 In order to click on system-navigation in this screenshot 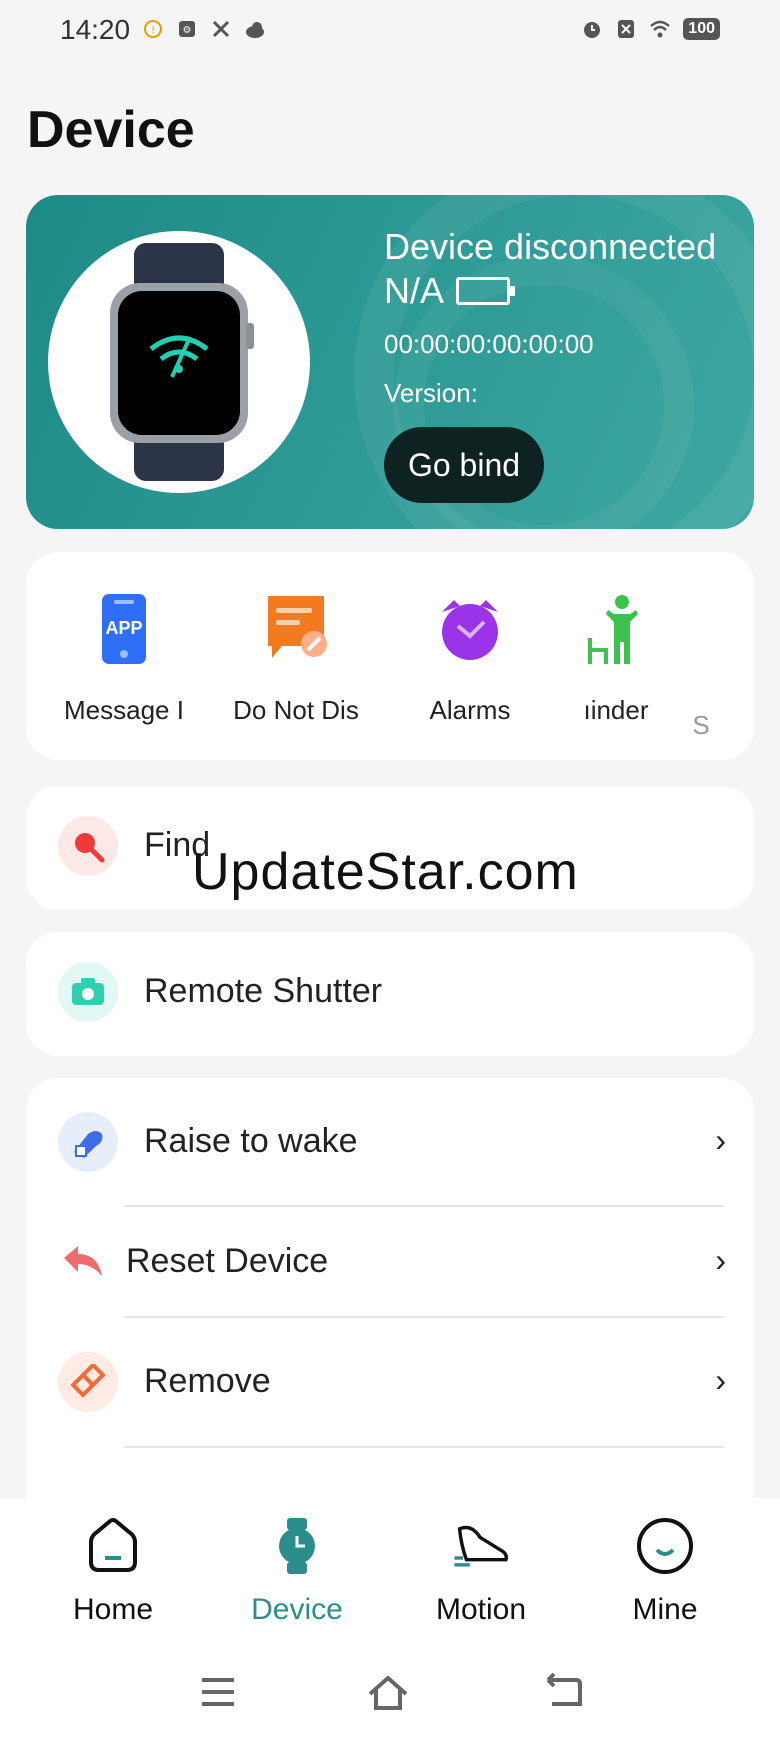, I will do `click(390, 1693)`.